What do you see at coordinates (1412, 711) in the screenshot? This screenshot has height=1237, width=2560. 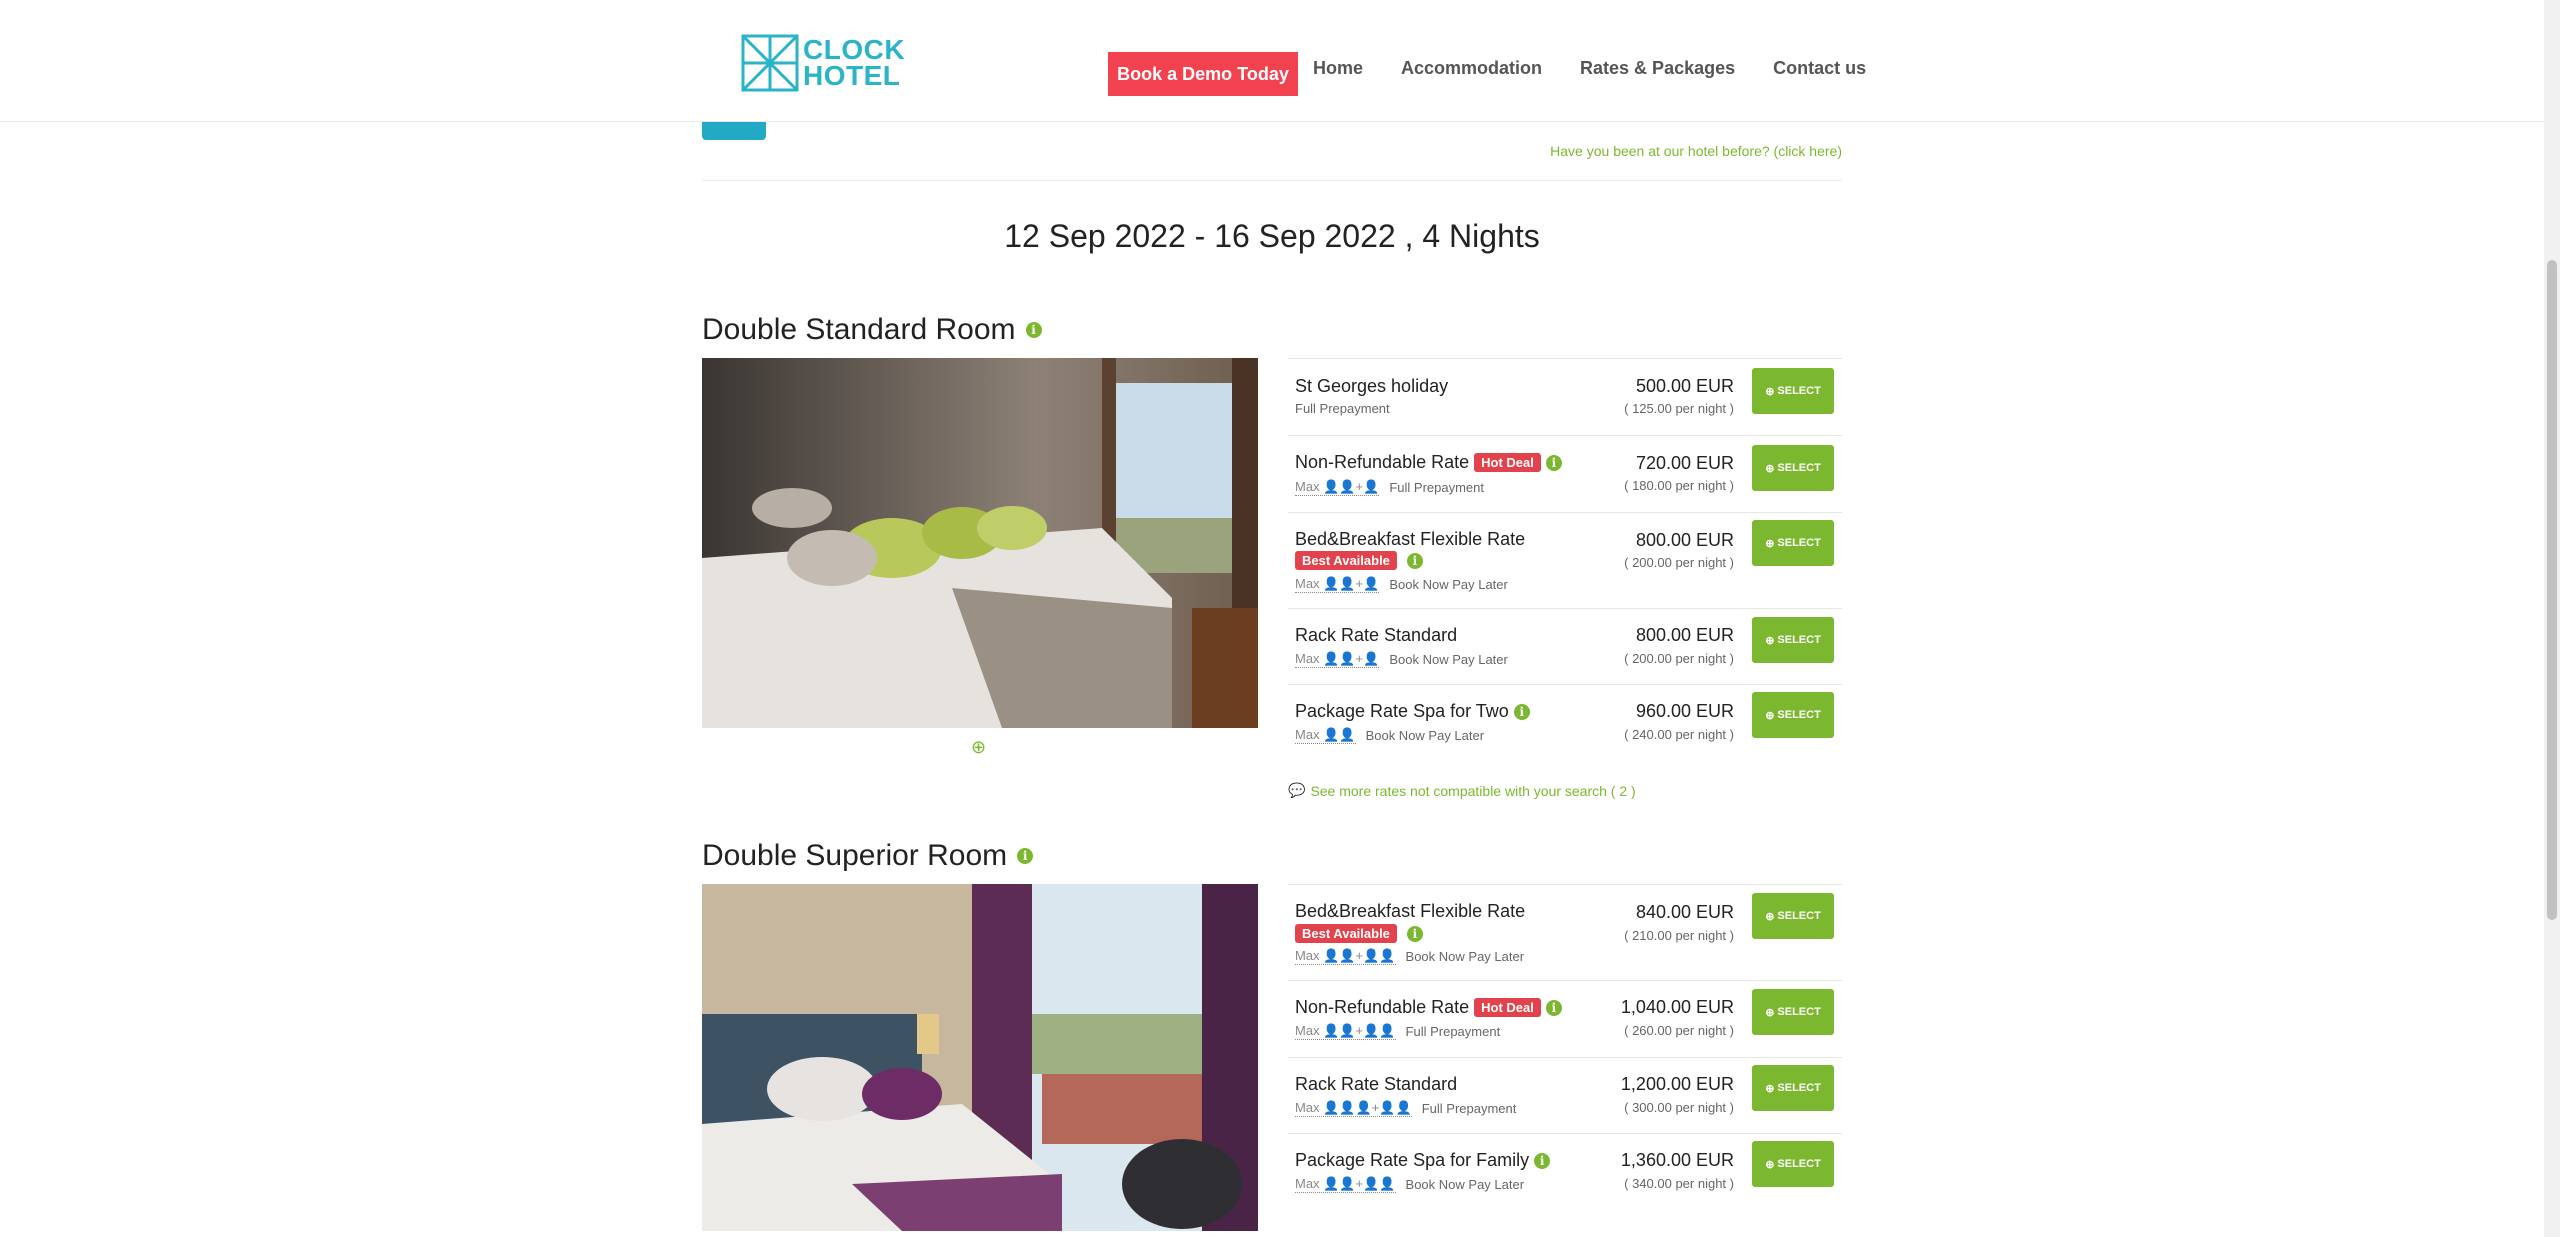 I see `rate-name: Package Rate Spa for Two i` at bounding box center [1412, 711].